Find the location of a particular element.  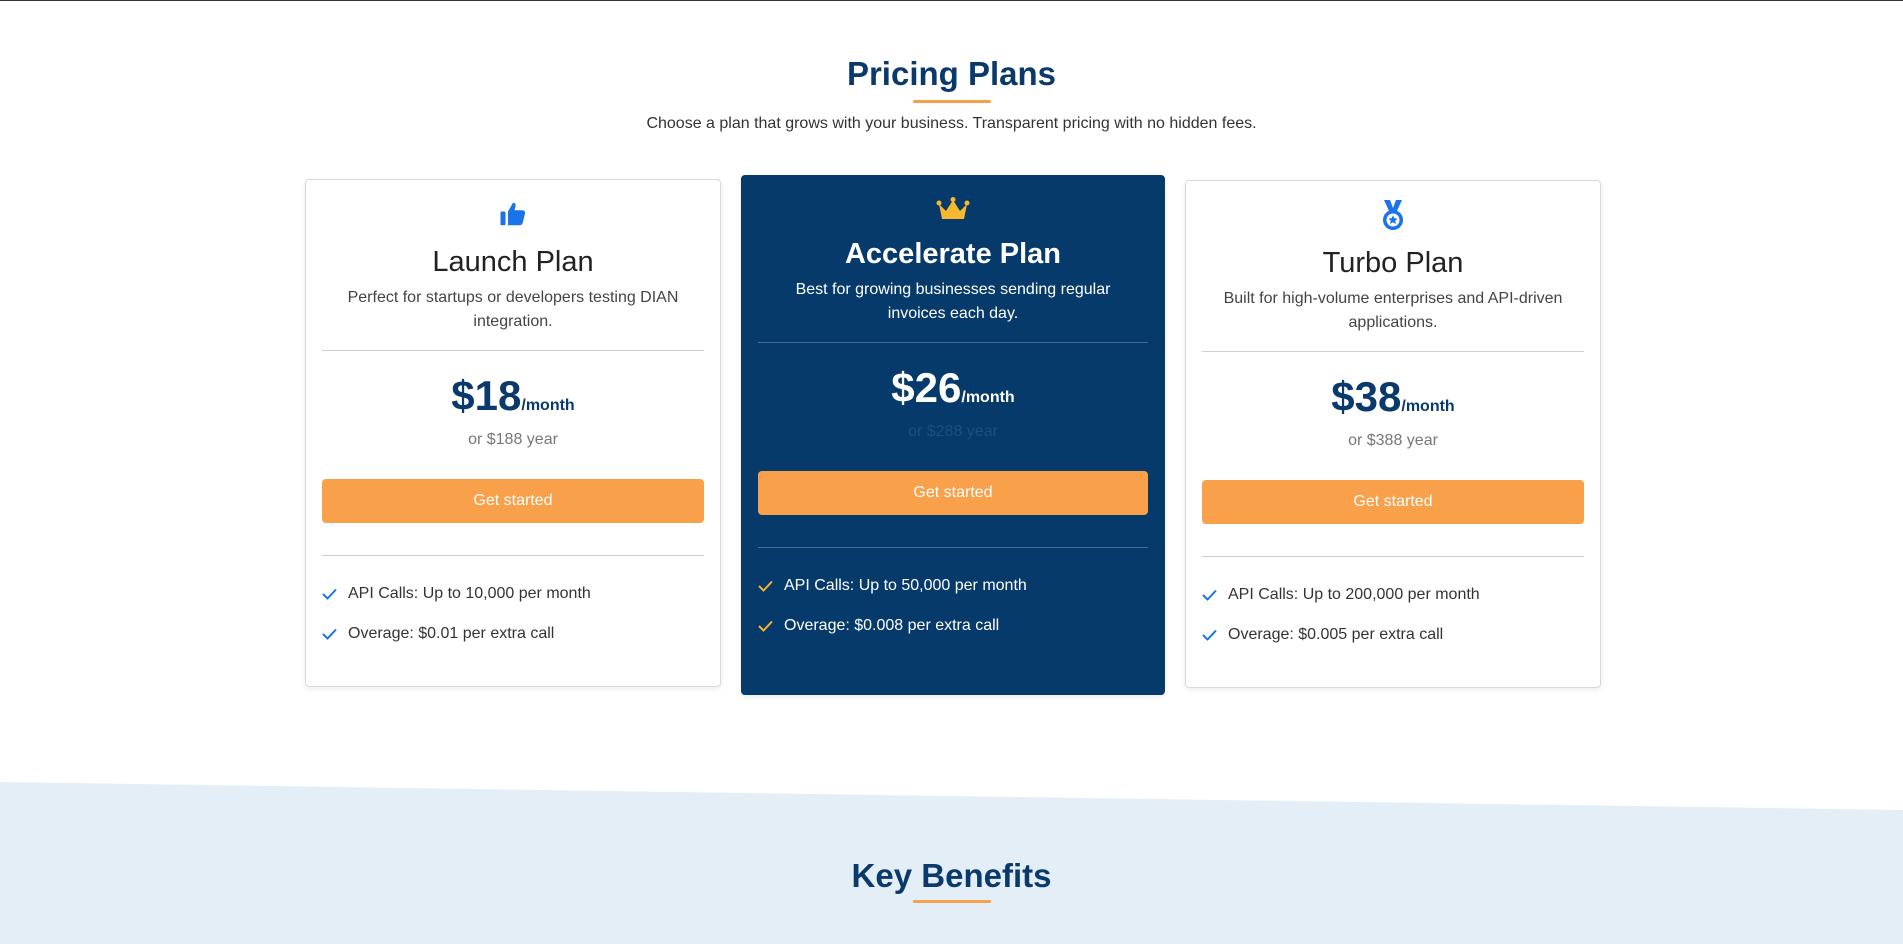

price-amount: $18 is located at coordinates (486, 395).